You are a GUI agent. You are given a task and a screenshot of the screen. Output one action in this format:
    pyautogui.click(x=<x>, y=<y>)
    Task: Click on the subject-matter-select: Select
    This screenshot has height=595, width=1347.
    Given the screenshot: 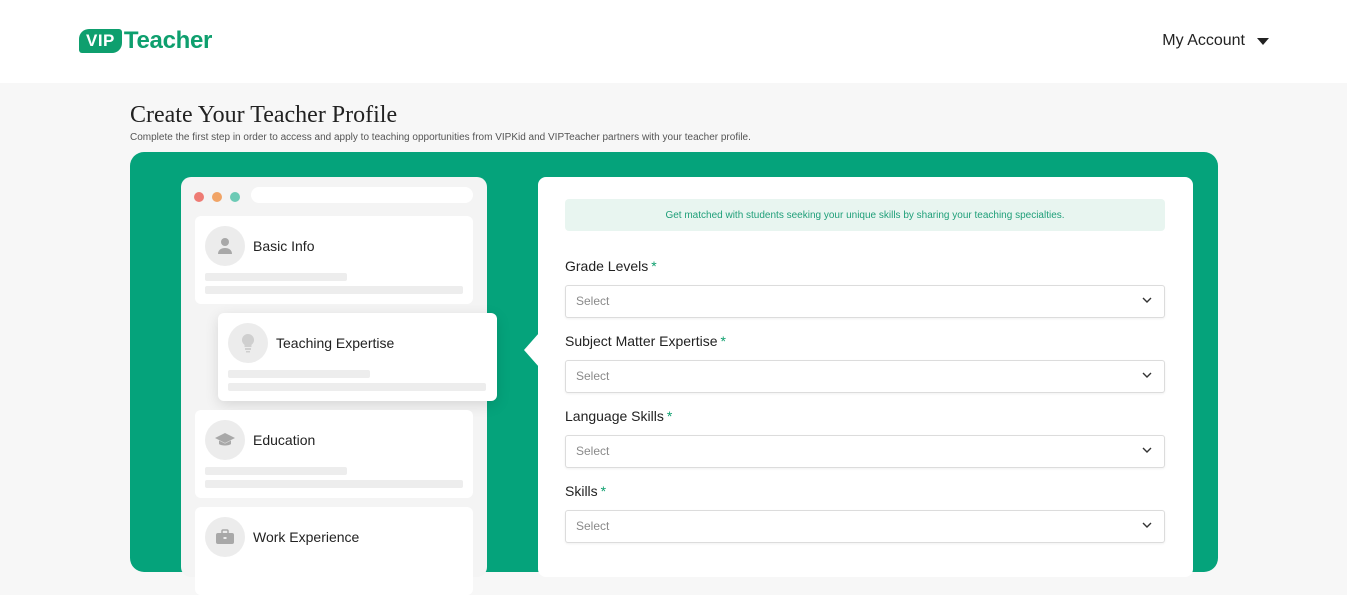 What is the action you would take?
    pyautogui.click(x=865, y=376)
    